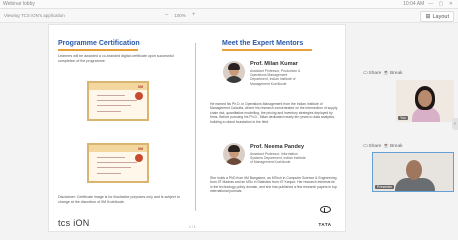  Describe the element at coordinates (325, 218) in the screenshot. I see `tata-logo: TATA` at that location.